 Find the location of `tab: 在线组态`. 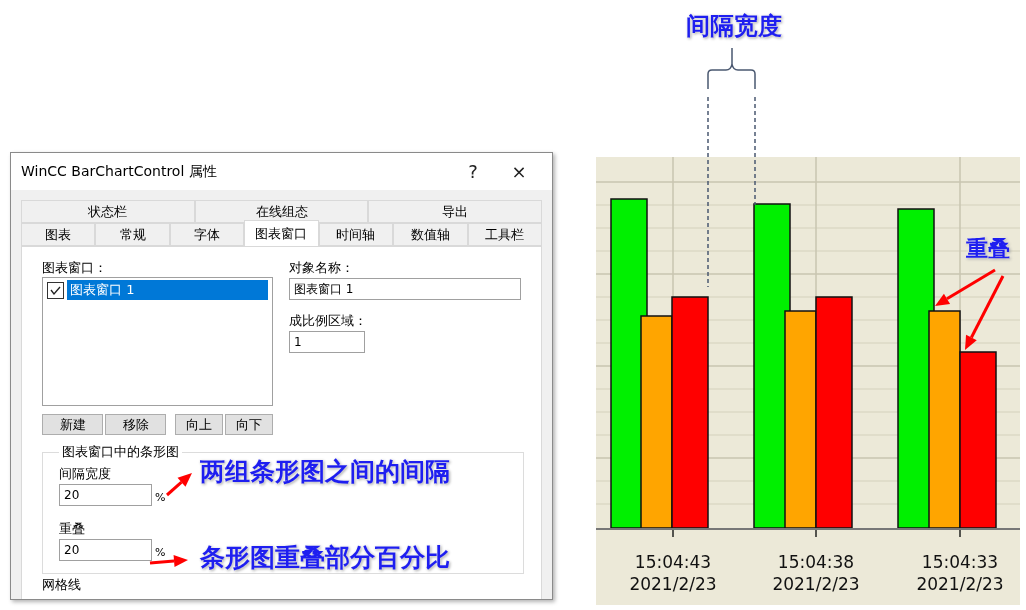

tab: 在线组态 is located at coordinates (281, 211).